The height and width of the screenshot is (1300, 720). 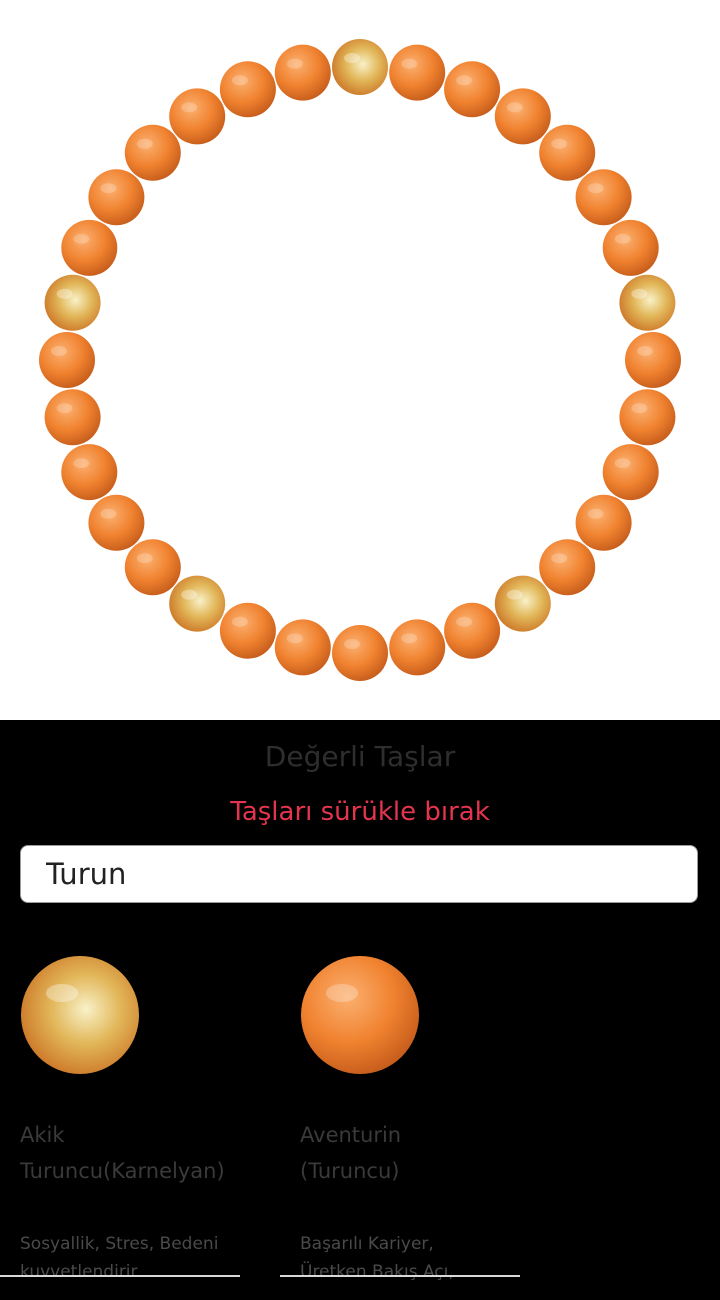 What do you see at coordinates (415, 1258) in the screenshot?
I see `stone-description: Başarılı Kariyer, Üretken Bakış Açı,` at bounding box center [415, 1258].